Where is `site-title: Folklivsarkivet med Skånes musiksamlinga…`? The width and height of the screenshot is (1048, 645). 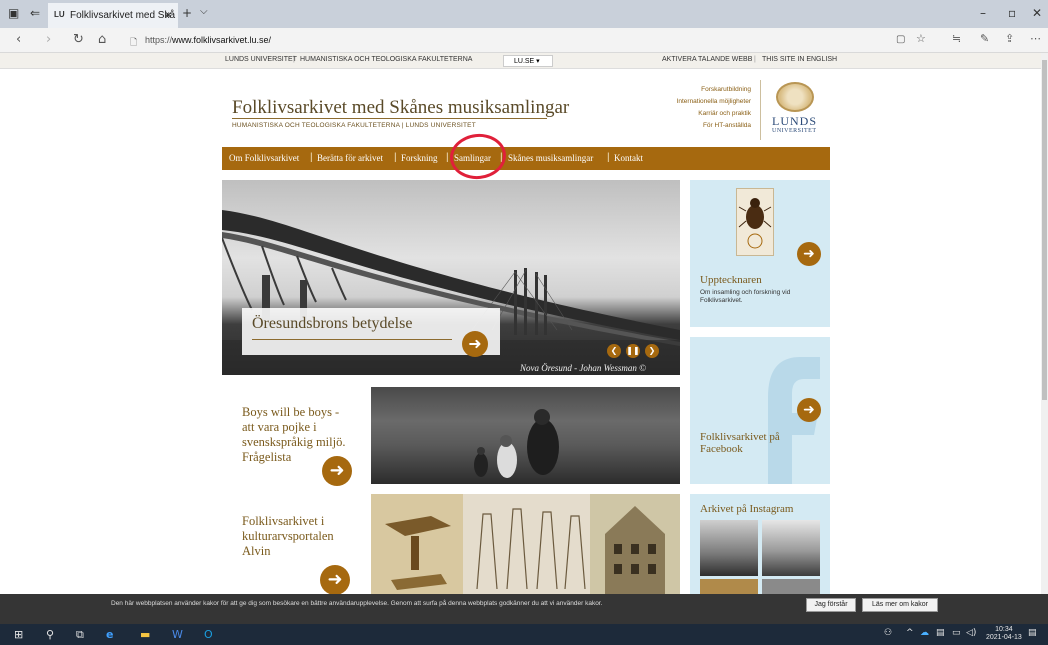 site-title: Folklivsarkivet med Skånes musiksamlinga… is located at coordinates (400, 108).